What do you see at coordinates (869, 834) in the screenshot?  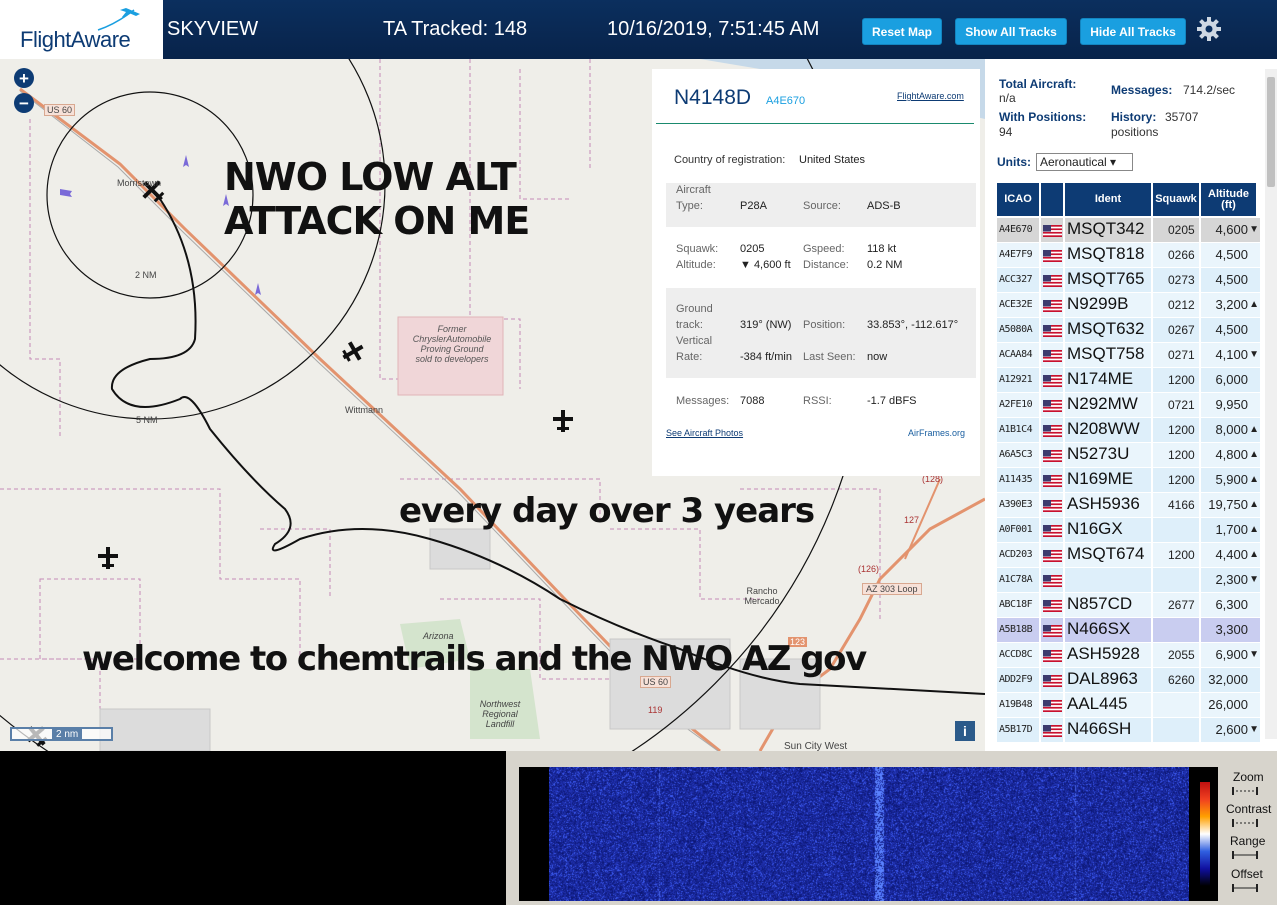 I see `waterfall-display` at bounding box center [869, 834].